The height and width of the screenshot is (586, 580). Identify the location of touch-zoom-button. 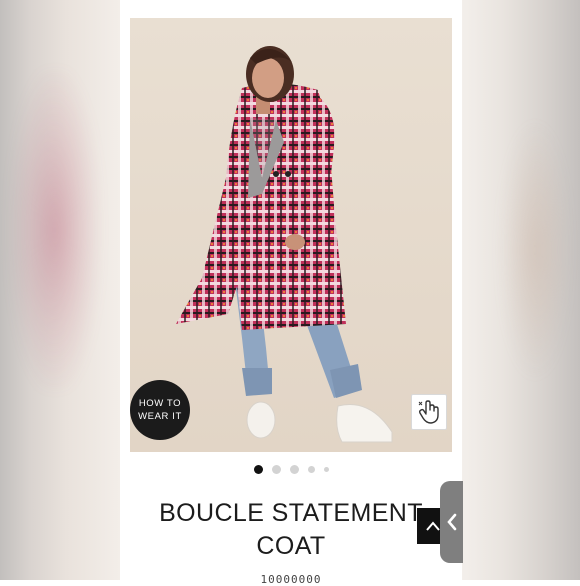
(429, 412).